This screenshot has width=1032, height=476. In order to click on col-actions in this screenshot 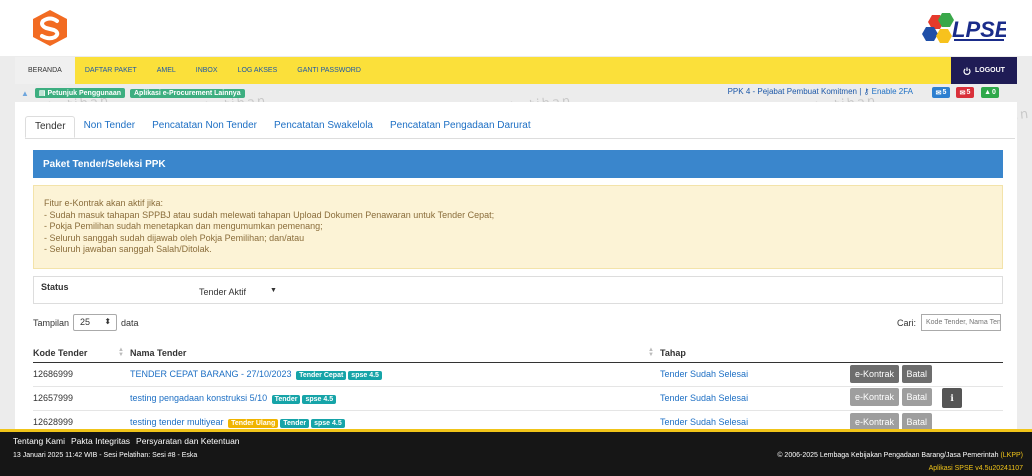, I will do `click(926, 353)`.